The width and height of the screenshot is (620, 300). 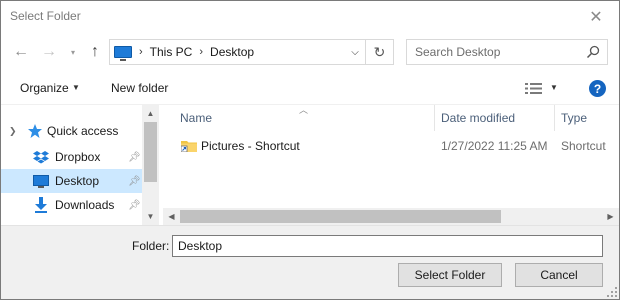 I want to click on file-type: Shortcut, so click(x=583, y=146).